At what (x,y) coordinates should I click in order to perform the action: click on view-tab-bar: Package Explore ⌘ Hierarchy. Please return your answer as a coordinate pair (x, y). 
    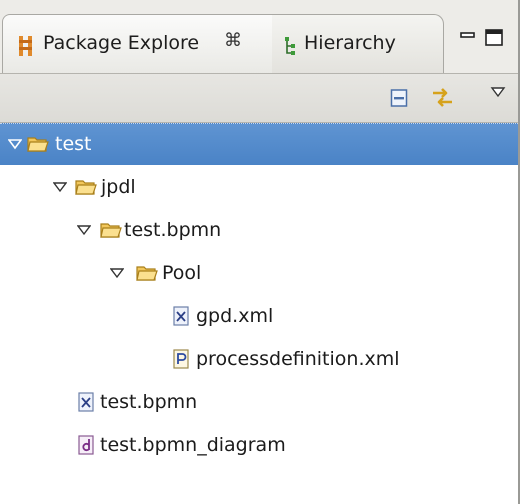
    Looking at the image, I should click on (259, 37).